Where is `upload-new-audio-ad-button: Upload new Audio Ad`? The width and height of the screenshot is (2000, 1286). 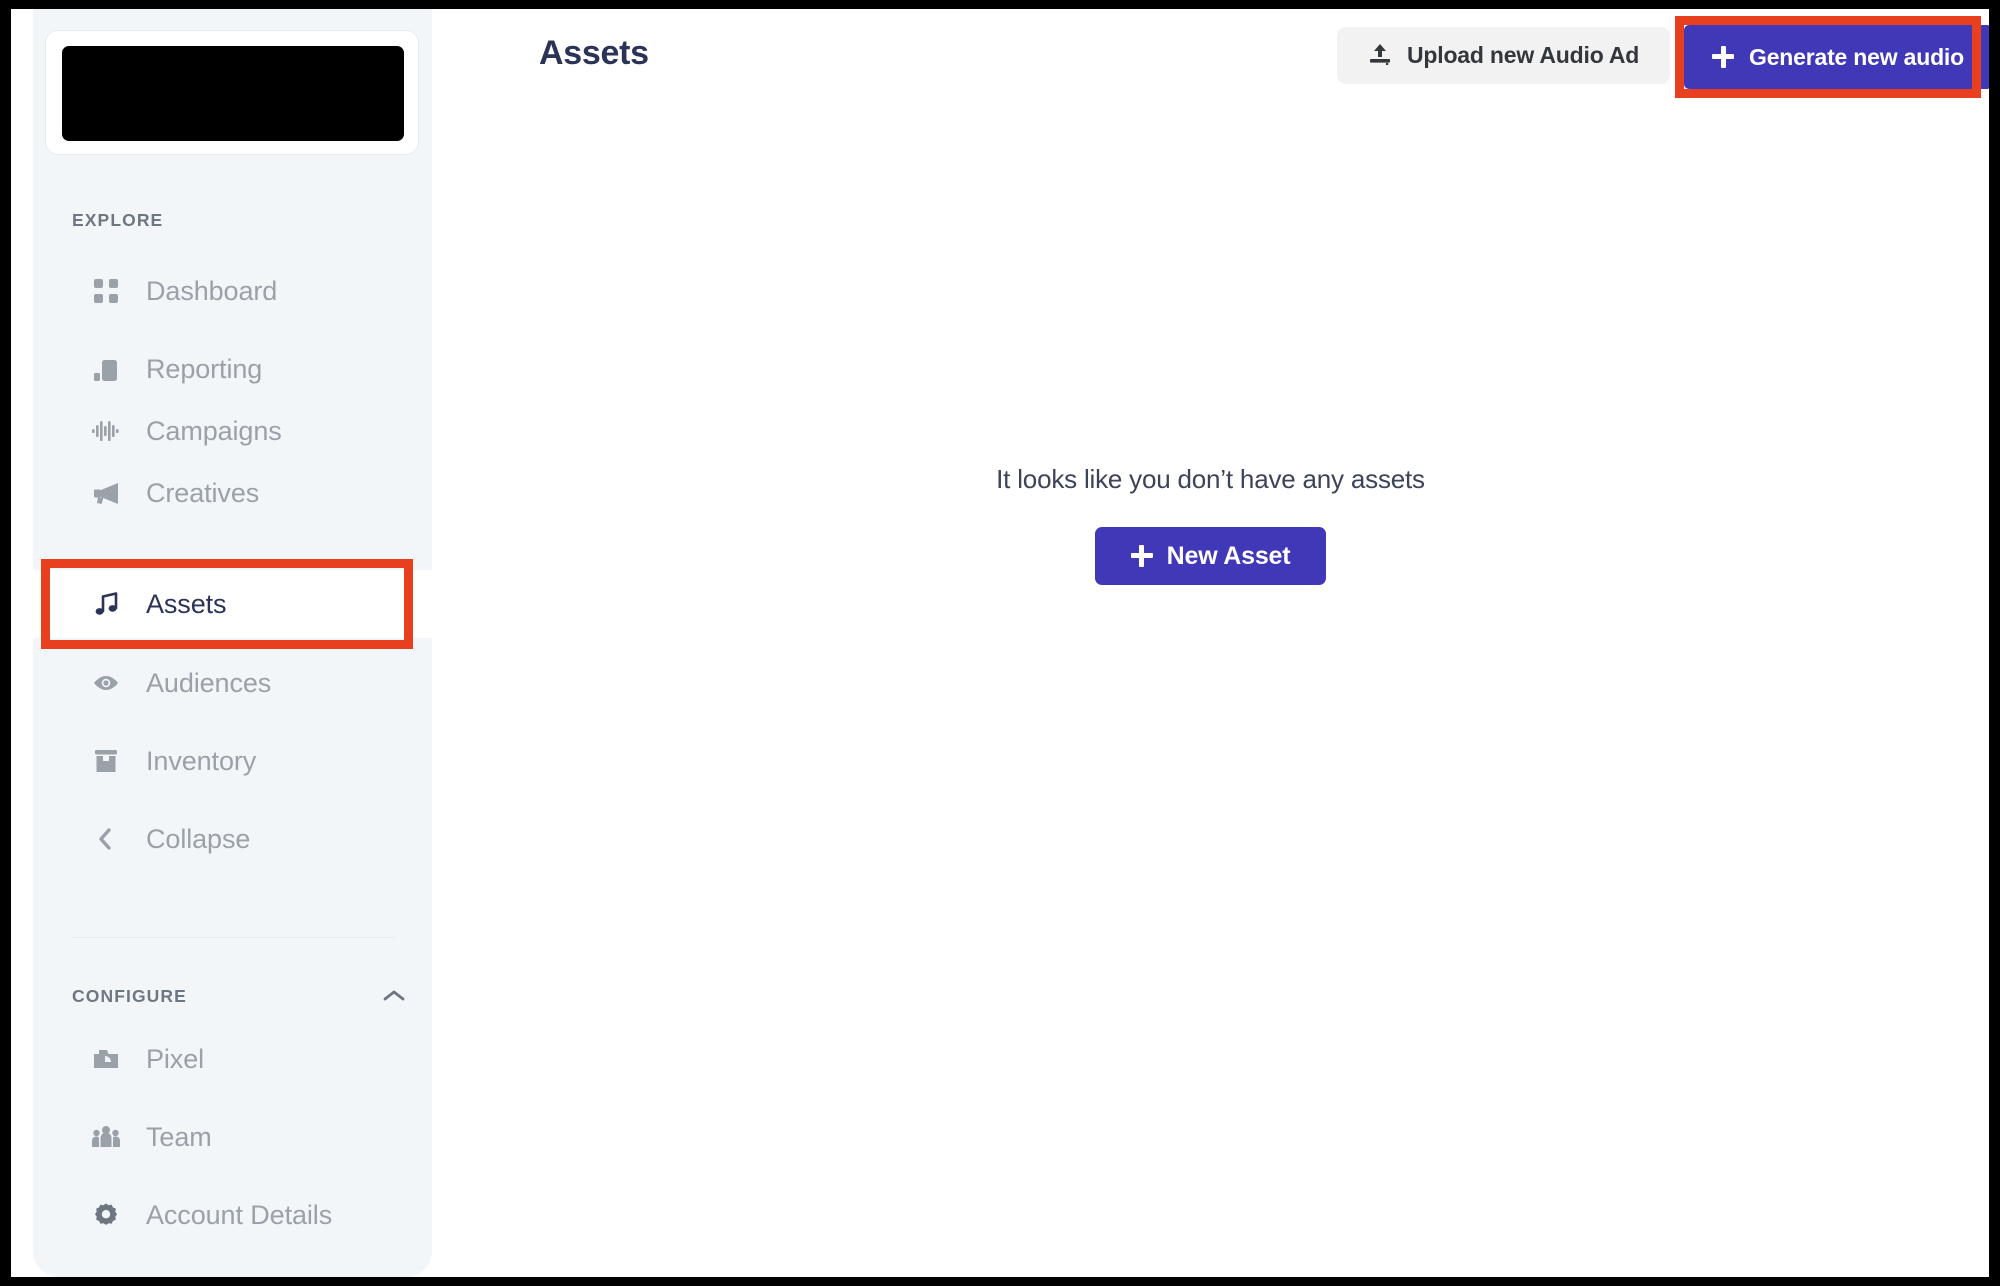 upload-new-audio-ad-button: Upload new Audio Ad is located at coordinates (1504, 55).